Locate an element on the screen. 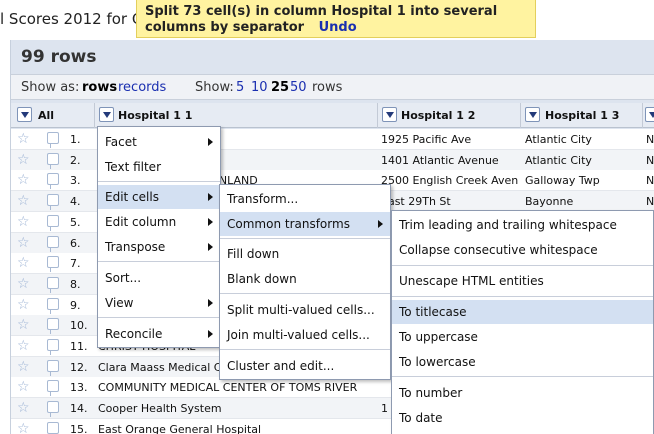  show-25-option: 25 is located at coordinates (280, 87).